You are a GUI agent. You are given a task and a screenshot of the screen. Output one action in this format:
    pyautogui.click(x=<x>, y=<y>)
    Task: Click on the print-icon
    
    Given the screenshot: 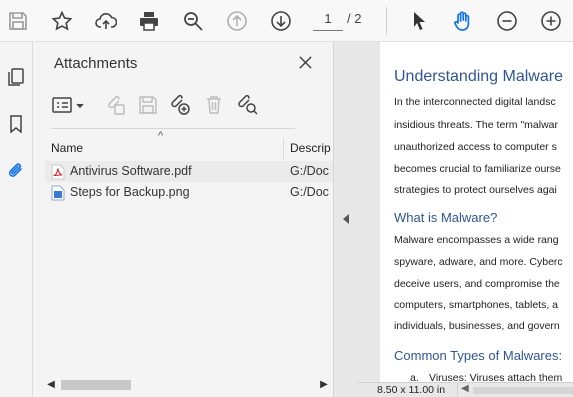 What is the action you would take?
    pyautogui.click(x=149, y=21)
    